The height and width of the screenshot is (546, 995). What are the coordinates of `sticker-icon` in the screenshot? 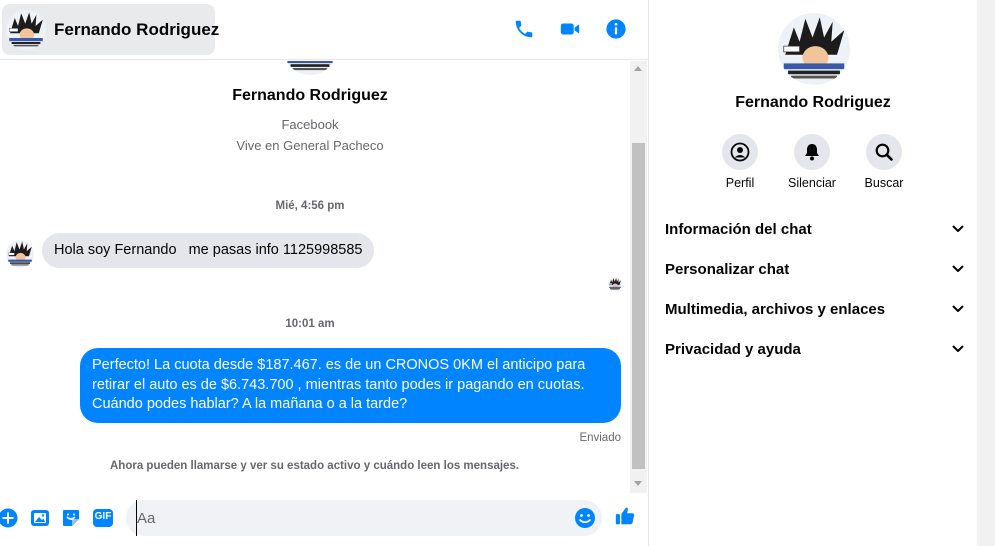 It's located at (71, 518).